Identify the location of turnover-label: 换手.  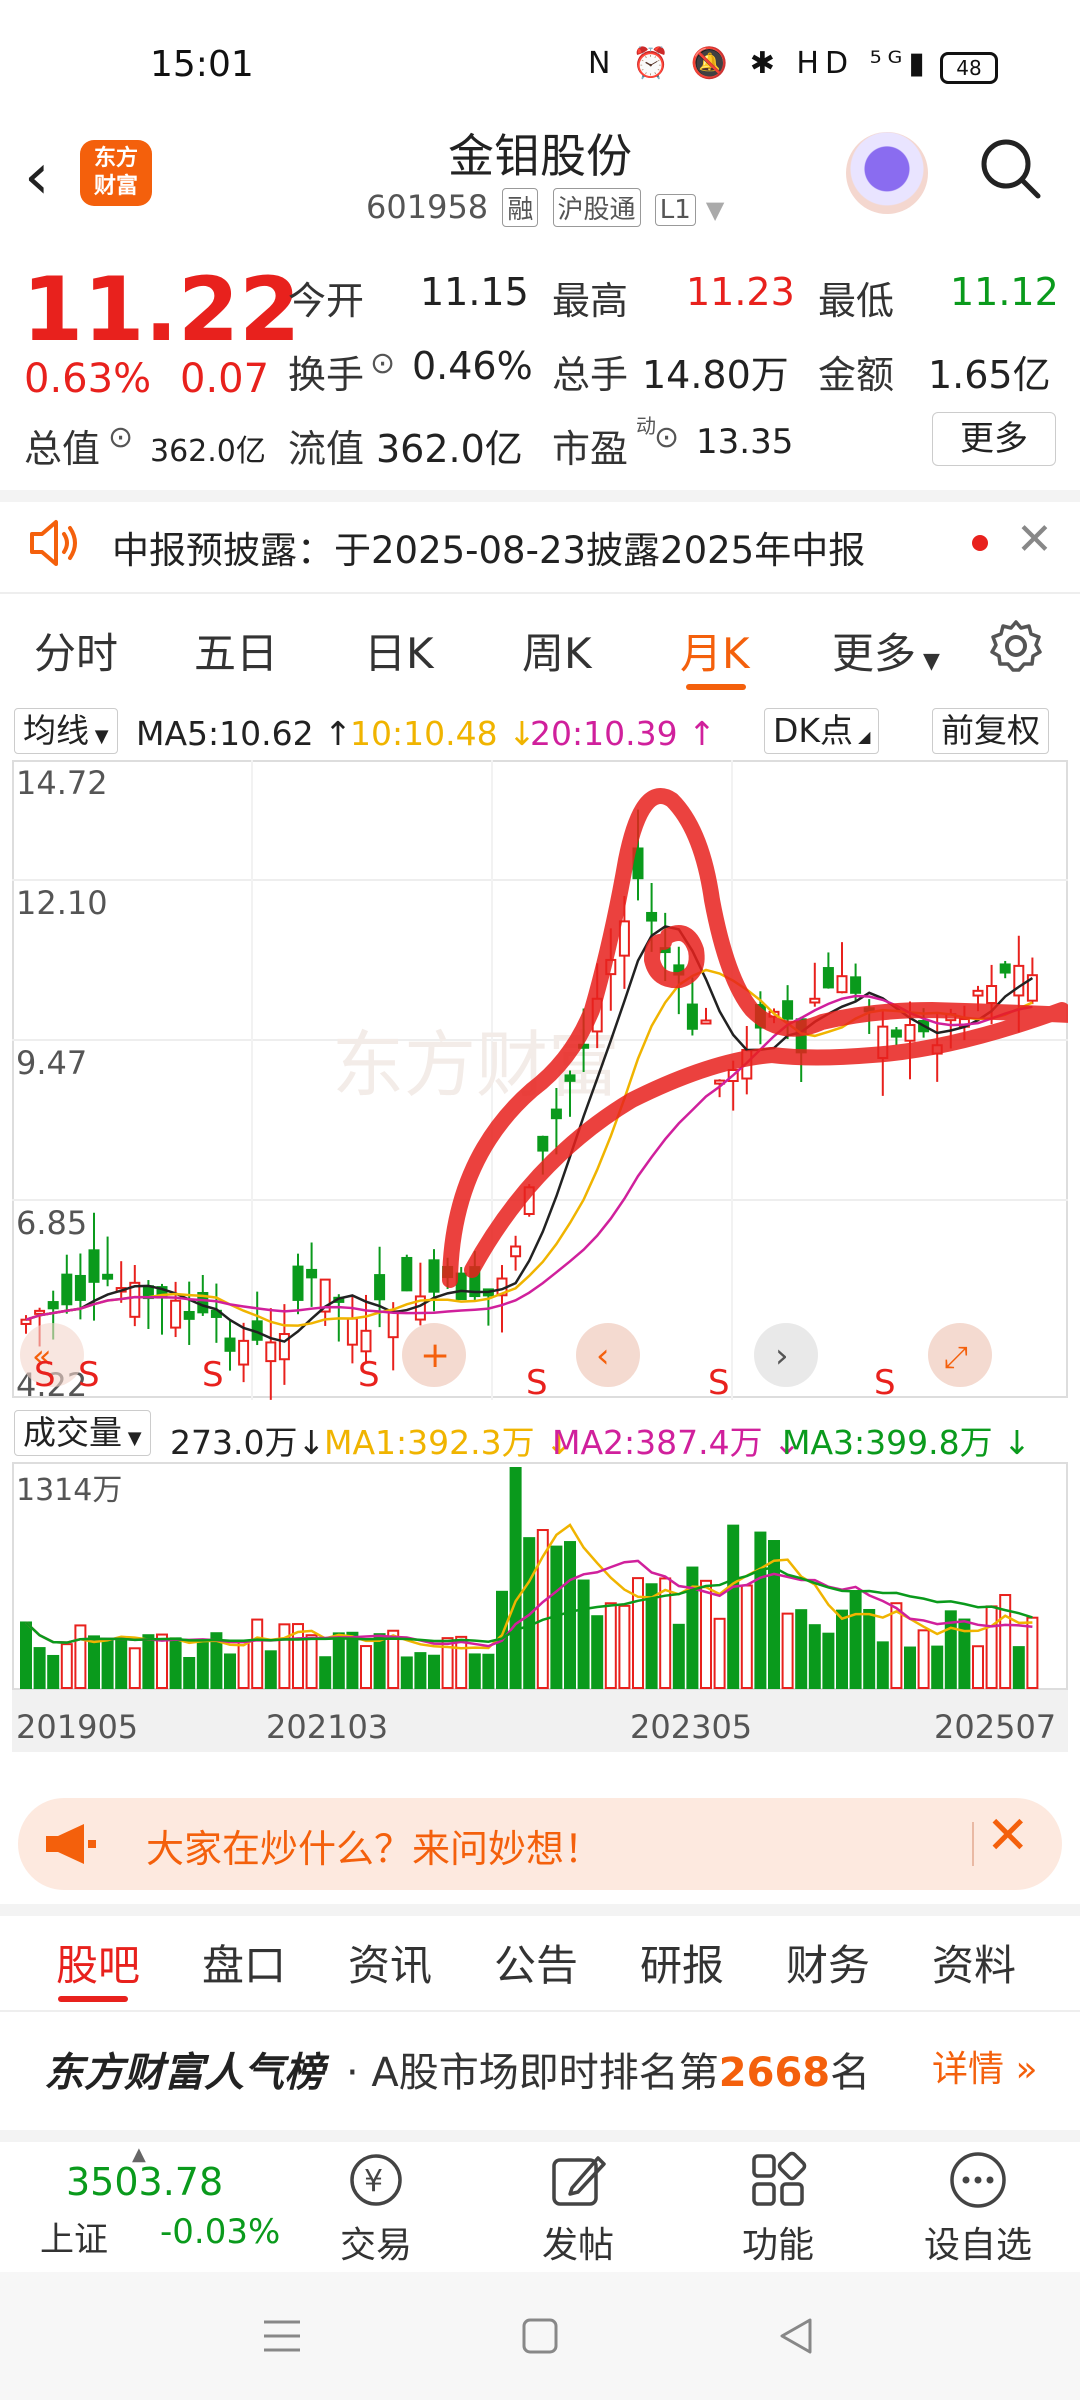
(326, 375).